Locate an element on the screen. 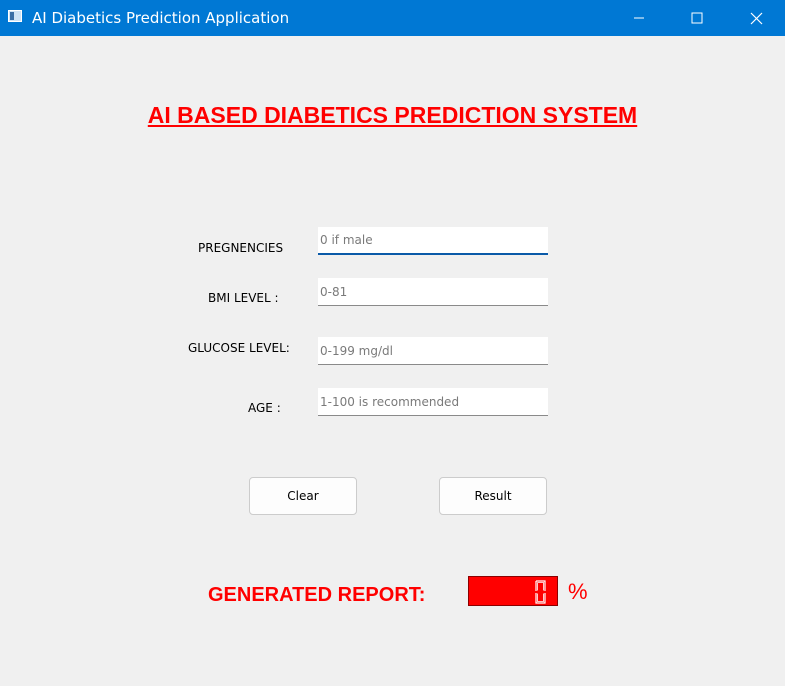  glucose-label: GLUCOSE LEVEL: is located at coordinates (239, 348).